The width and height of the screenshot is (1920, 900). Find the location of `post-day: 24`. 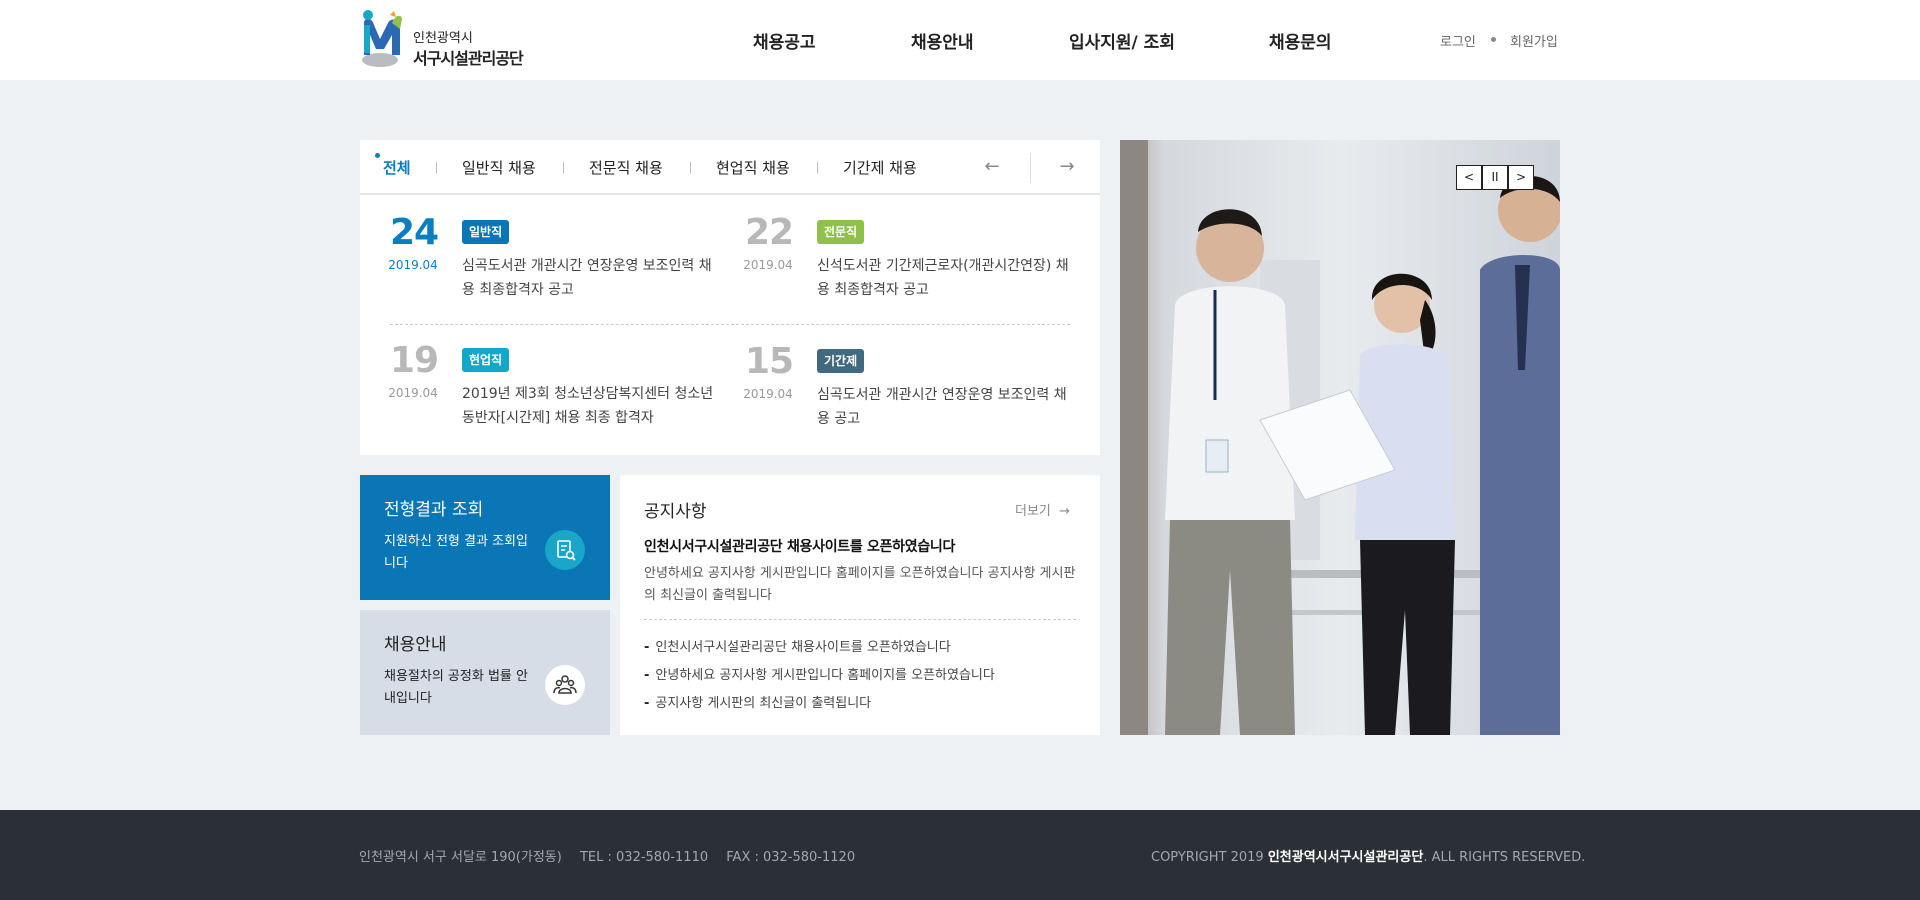

post-day: 24 is located at coordinates (414, 232).